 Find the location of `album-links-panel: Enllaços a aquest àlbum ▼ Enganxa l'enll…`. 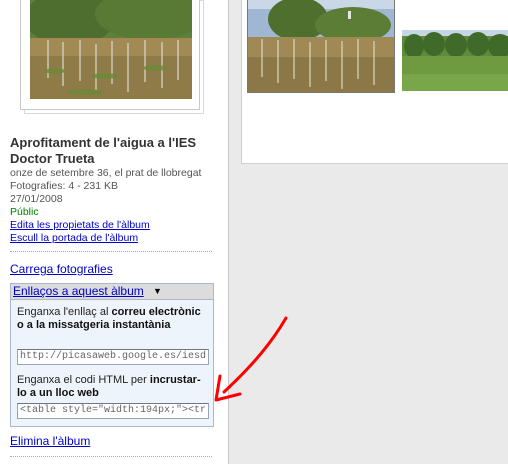

album-links-panel: Enllaços a aquest àlbum ▼ Enganxa l'enll… is located at coordinates (112, 355).